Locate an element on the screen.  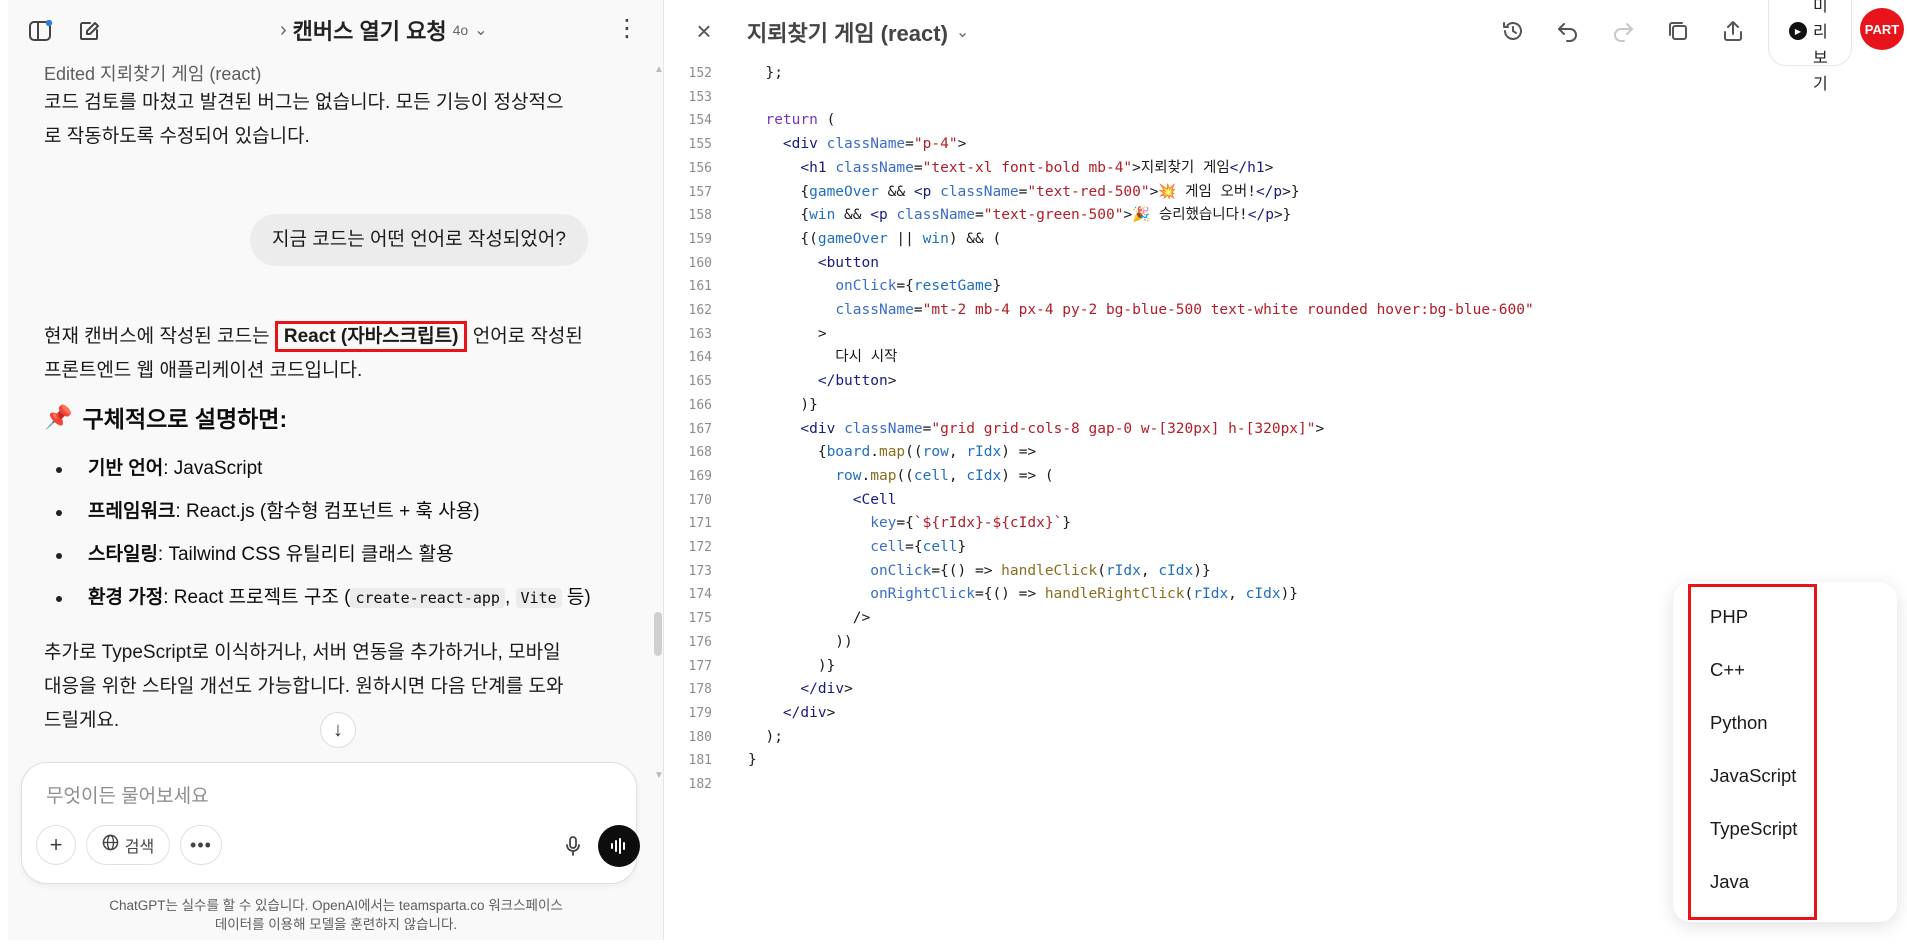
language-option-php: PHP is located at coordinates (1729, 617).